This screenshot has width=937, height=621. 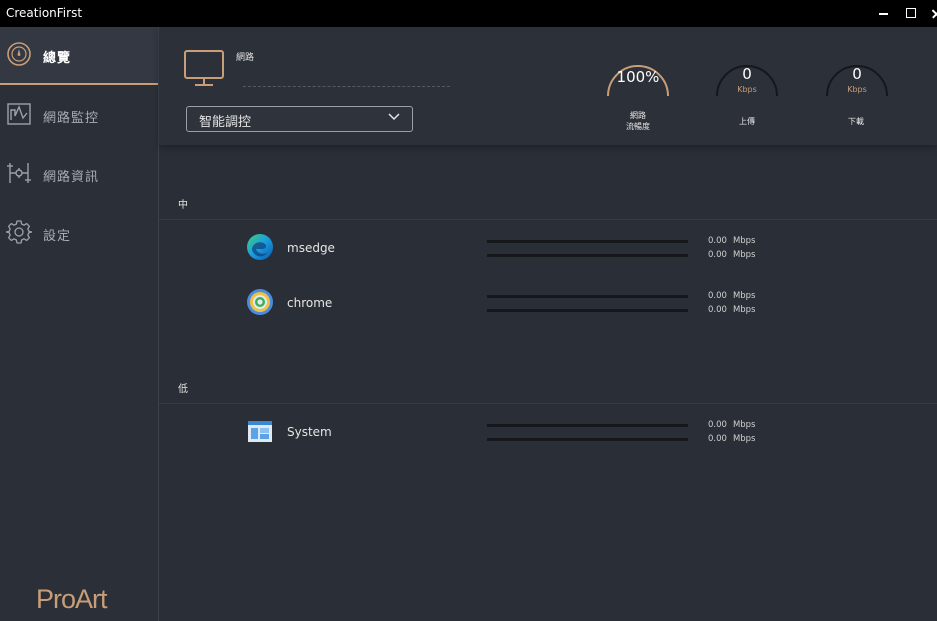 What do you see at coordinates (309, 432) in the screenshot?
I see `app-name: System` at bounding box center [309, 432].